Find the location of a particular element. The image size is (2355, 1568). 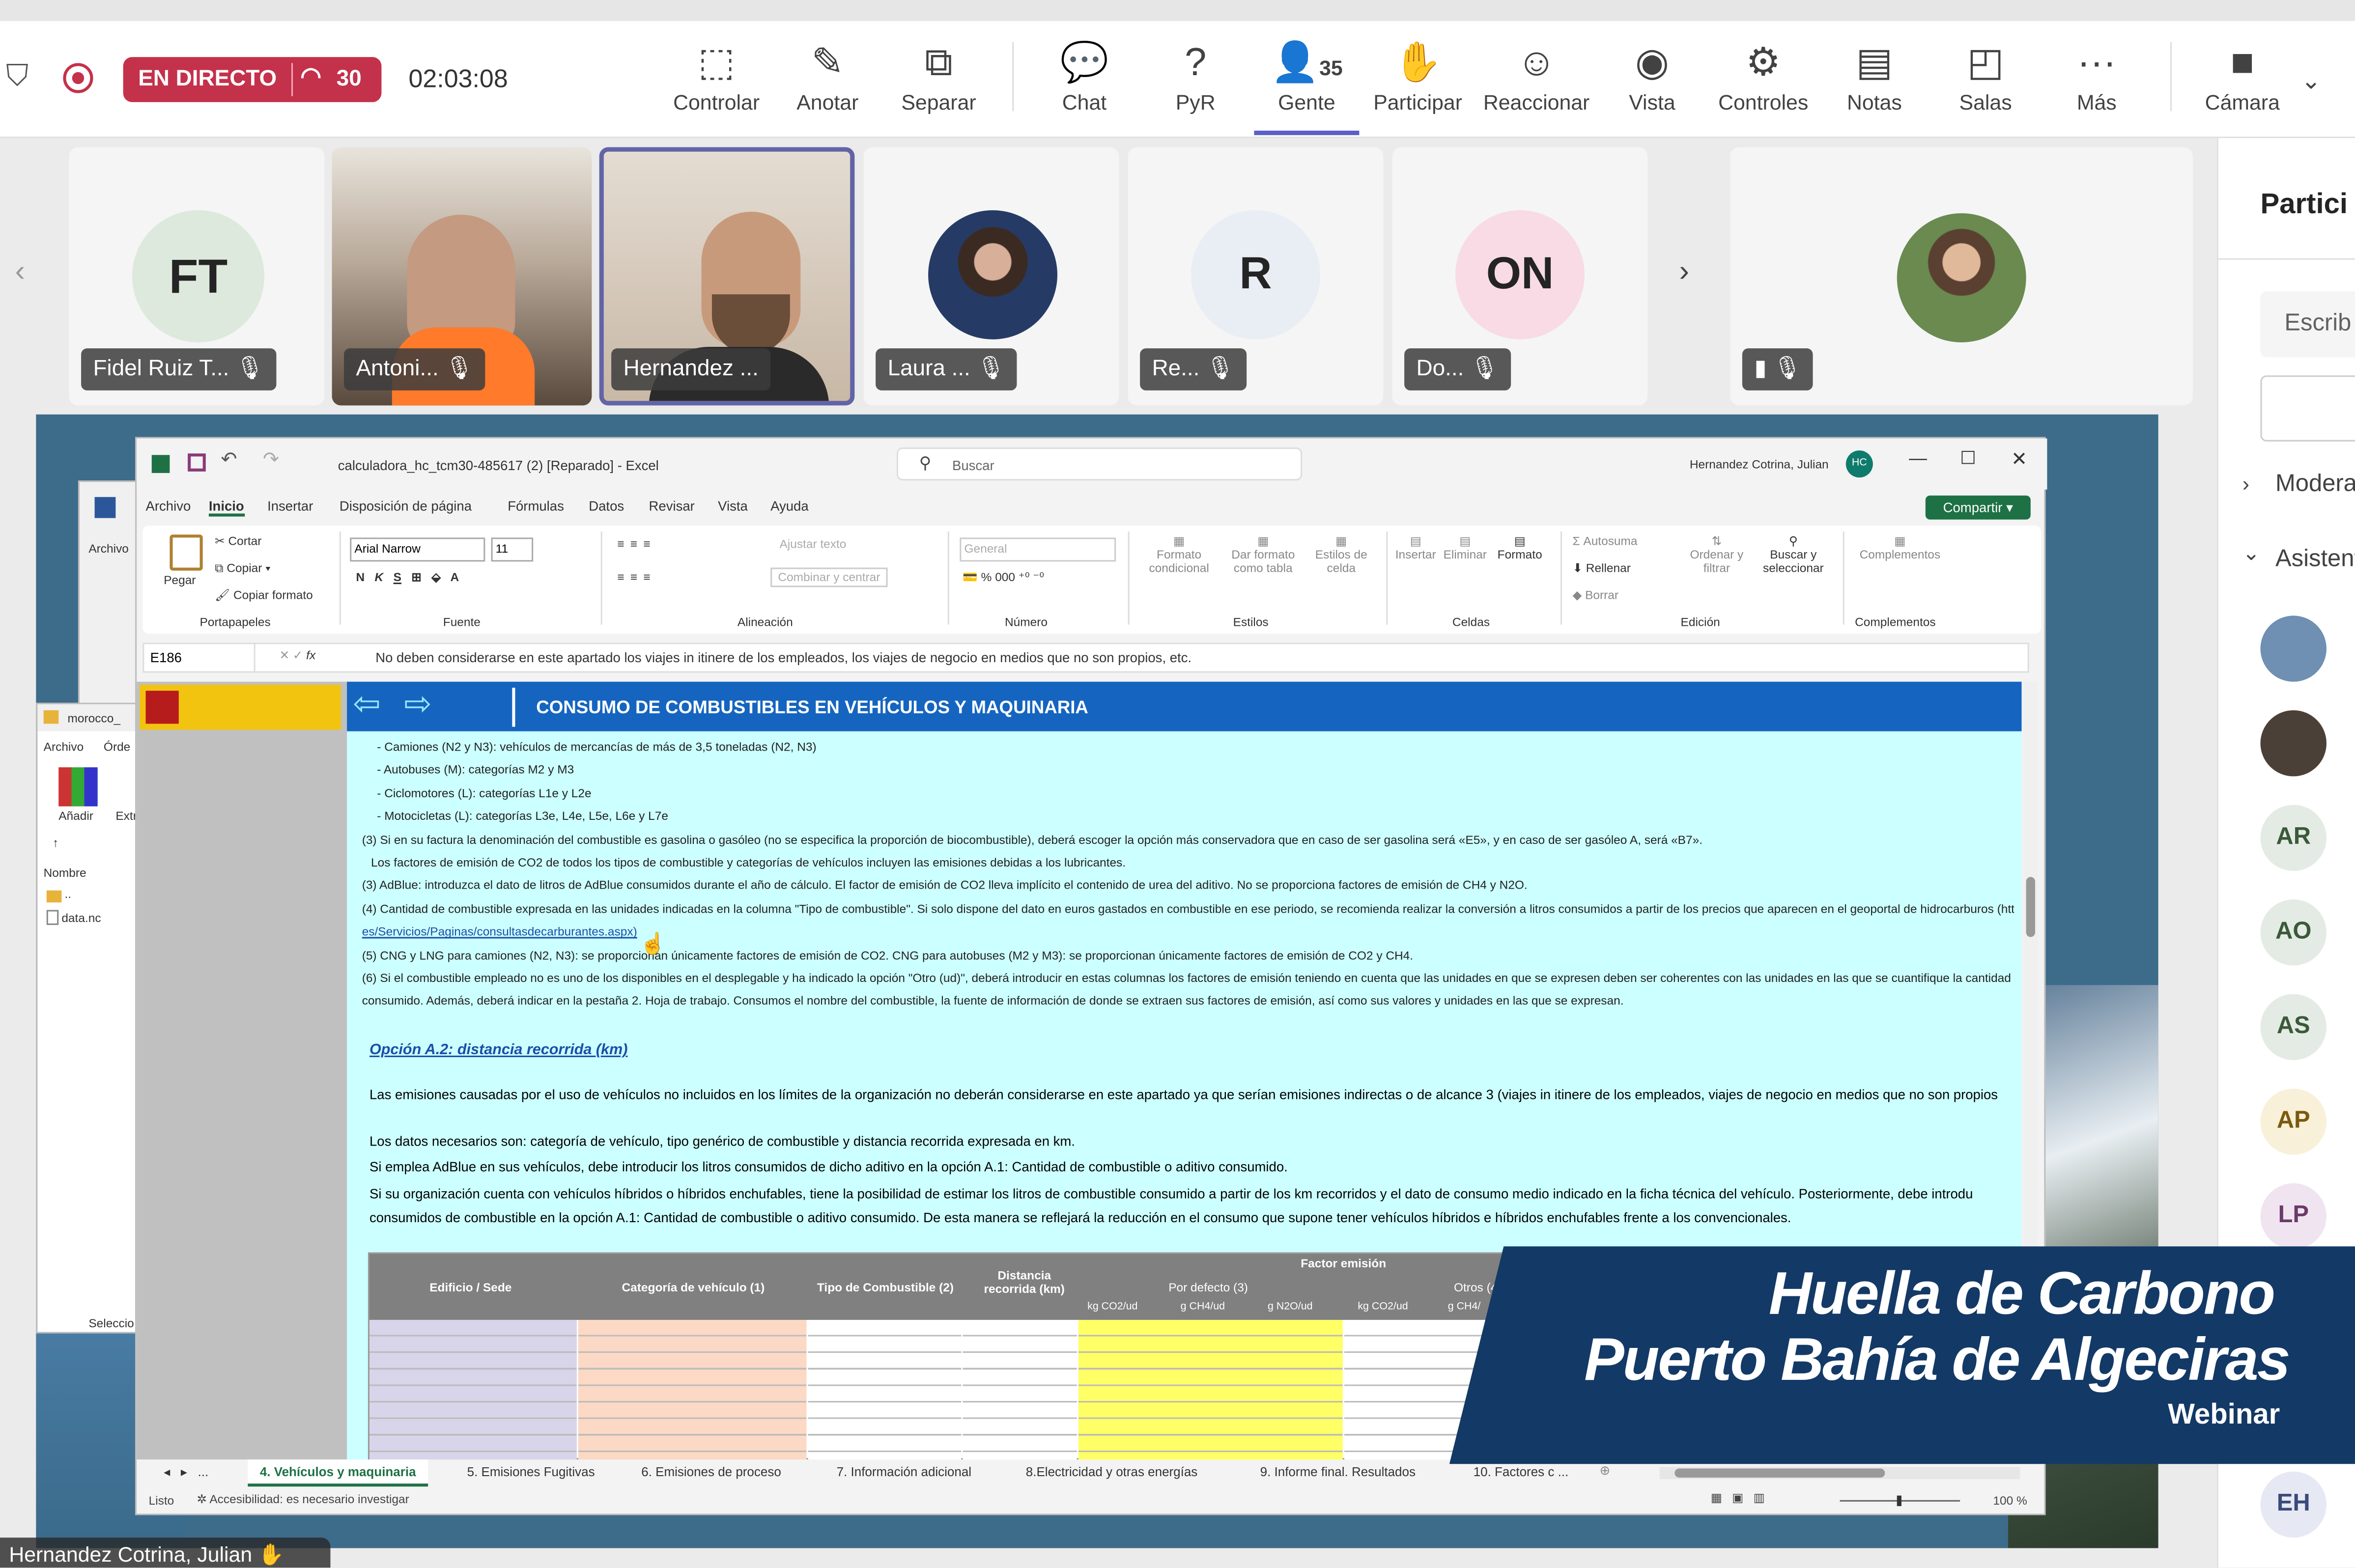

participant-tile: ON Do... 🎙 is located at coordinates (1520, 276).